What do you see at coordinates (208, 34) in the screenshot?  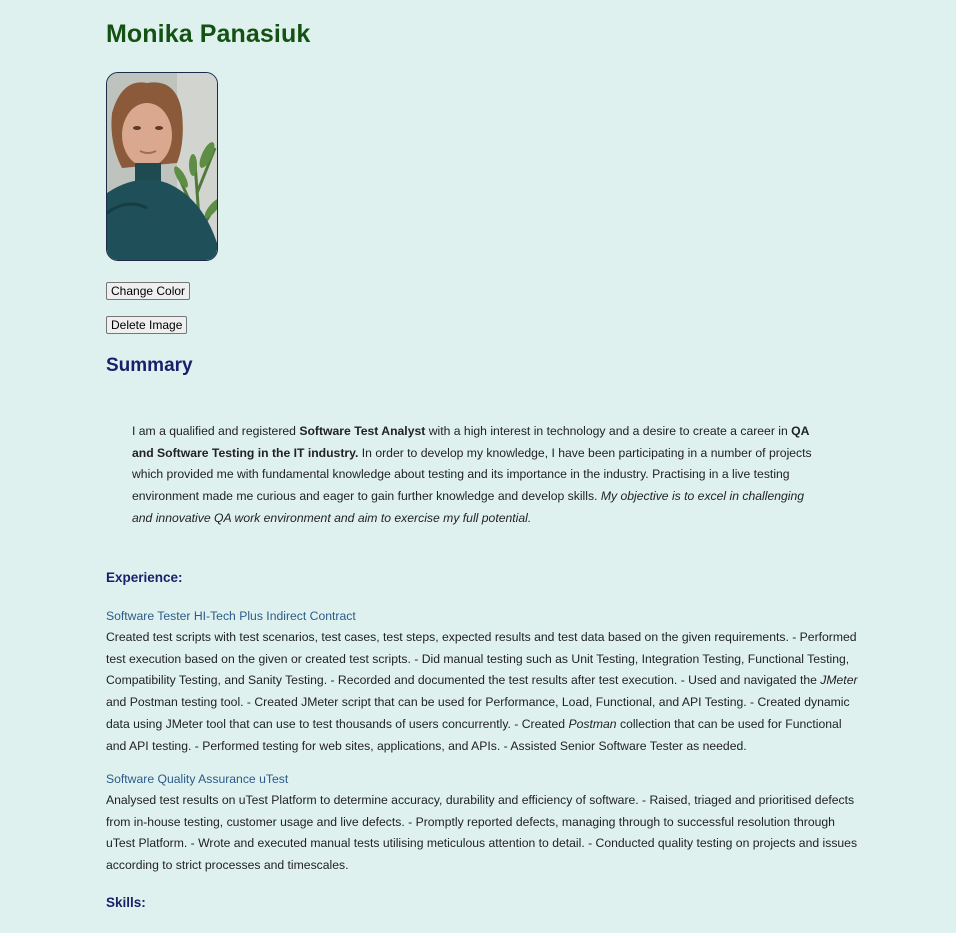 I see `page-title: Monika Panasiuk` at bounding box center [208, 34].